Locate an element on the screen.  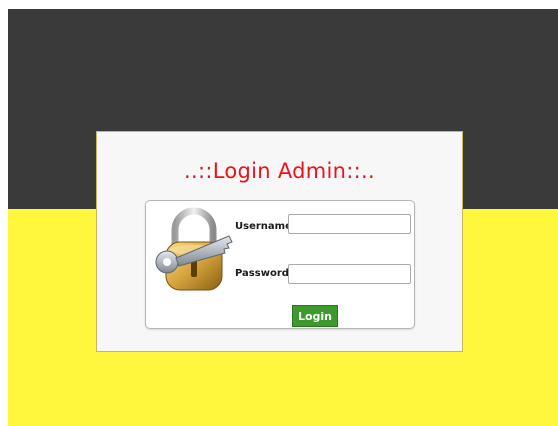
login-button: Login is located at coordinates (315, 316).